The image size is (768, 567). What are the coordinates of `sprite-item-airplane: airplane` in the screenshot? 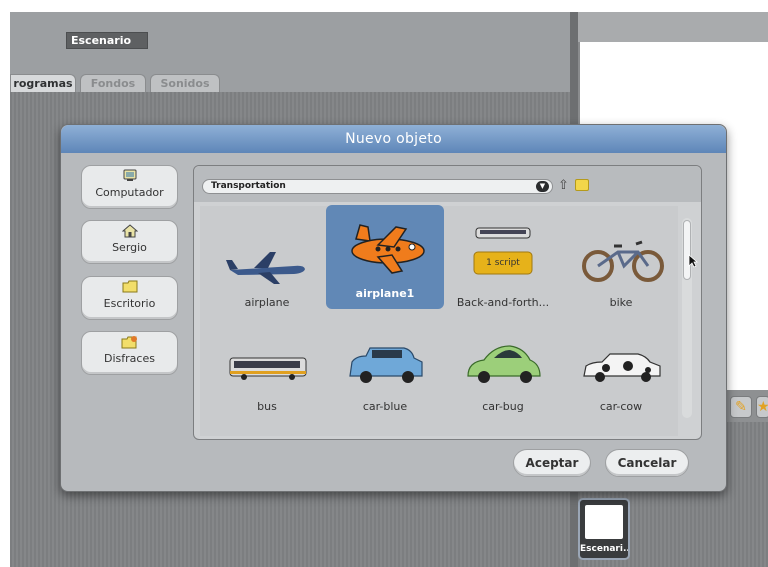 It's located at (267, 266).